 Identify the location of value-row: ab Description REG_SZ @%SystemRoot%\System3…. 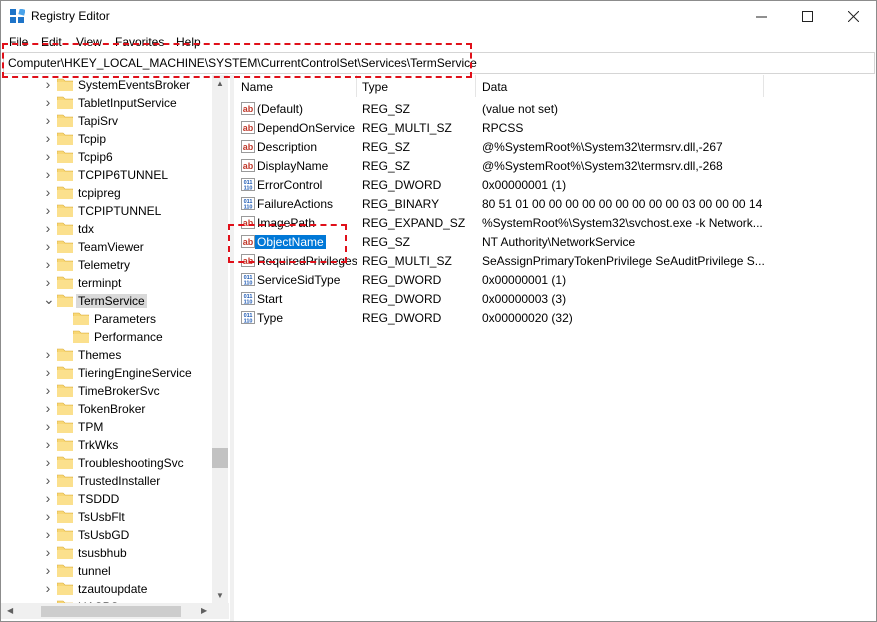
(555, 146).